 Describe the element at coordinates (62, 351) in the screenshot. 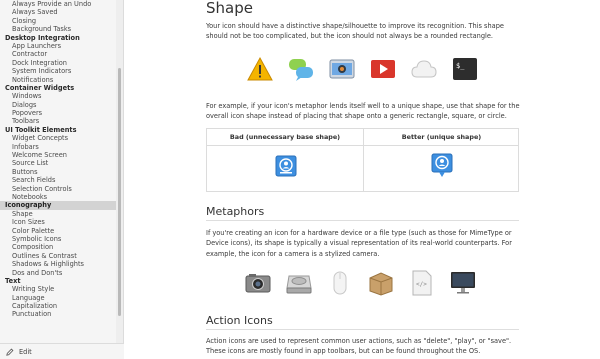

I see `edit-button: Edit` at that location.